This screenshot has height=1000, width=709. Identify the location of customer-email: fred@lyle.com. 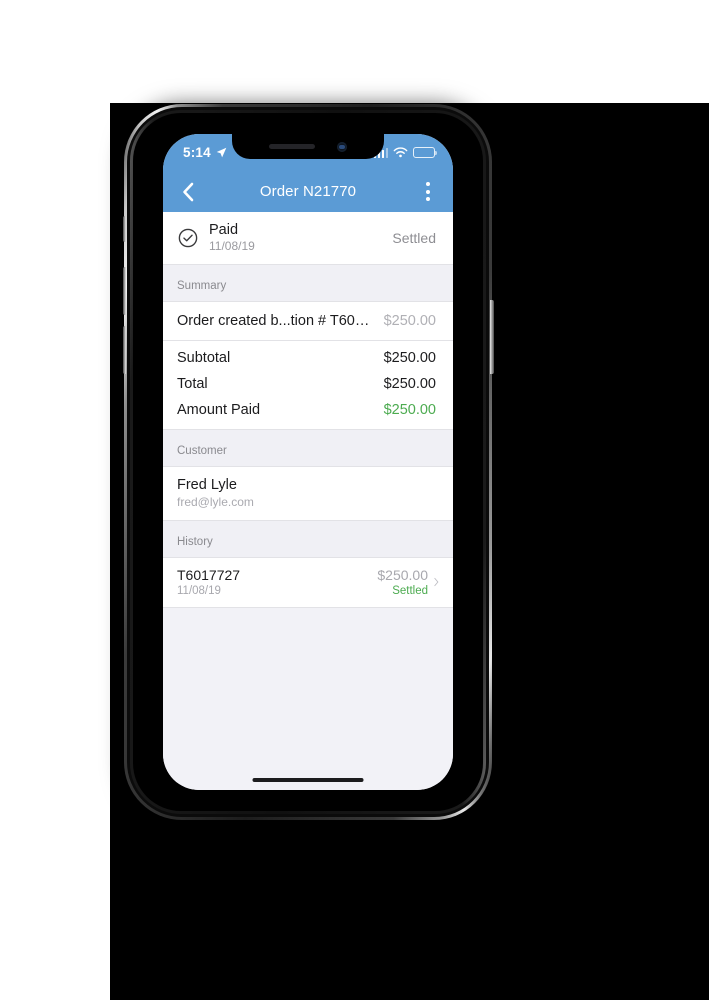
(215, 502).